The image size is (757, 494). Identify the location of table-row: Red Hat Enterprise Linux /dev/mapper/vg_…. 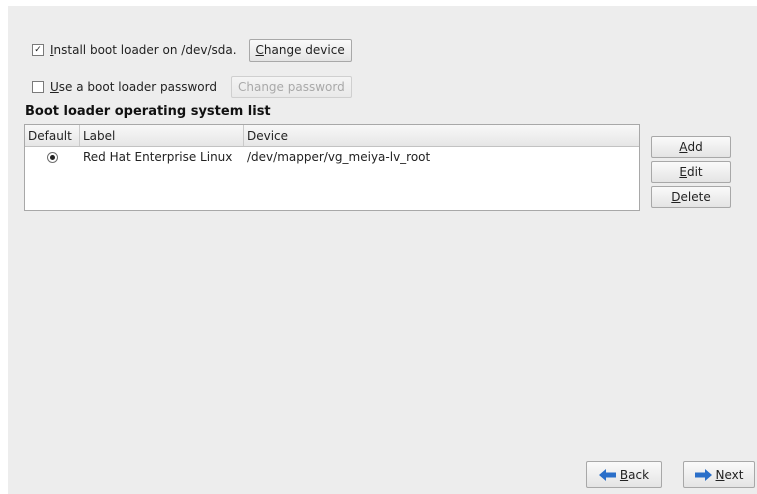
(332, 157).